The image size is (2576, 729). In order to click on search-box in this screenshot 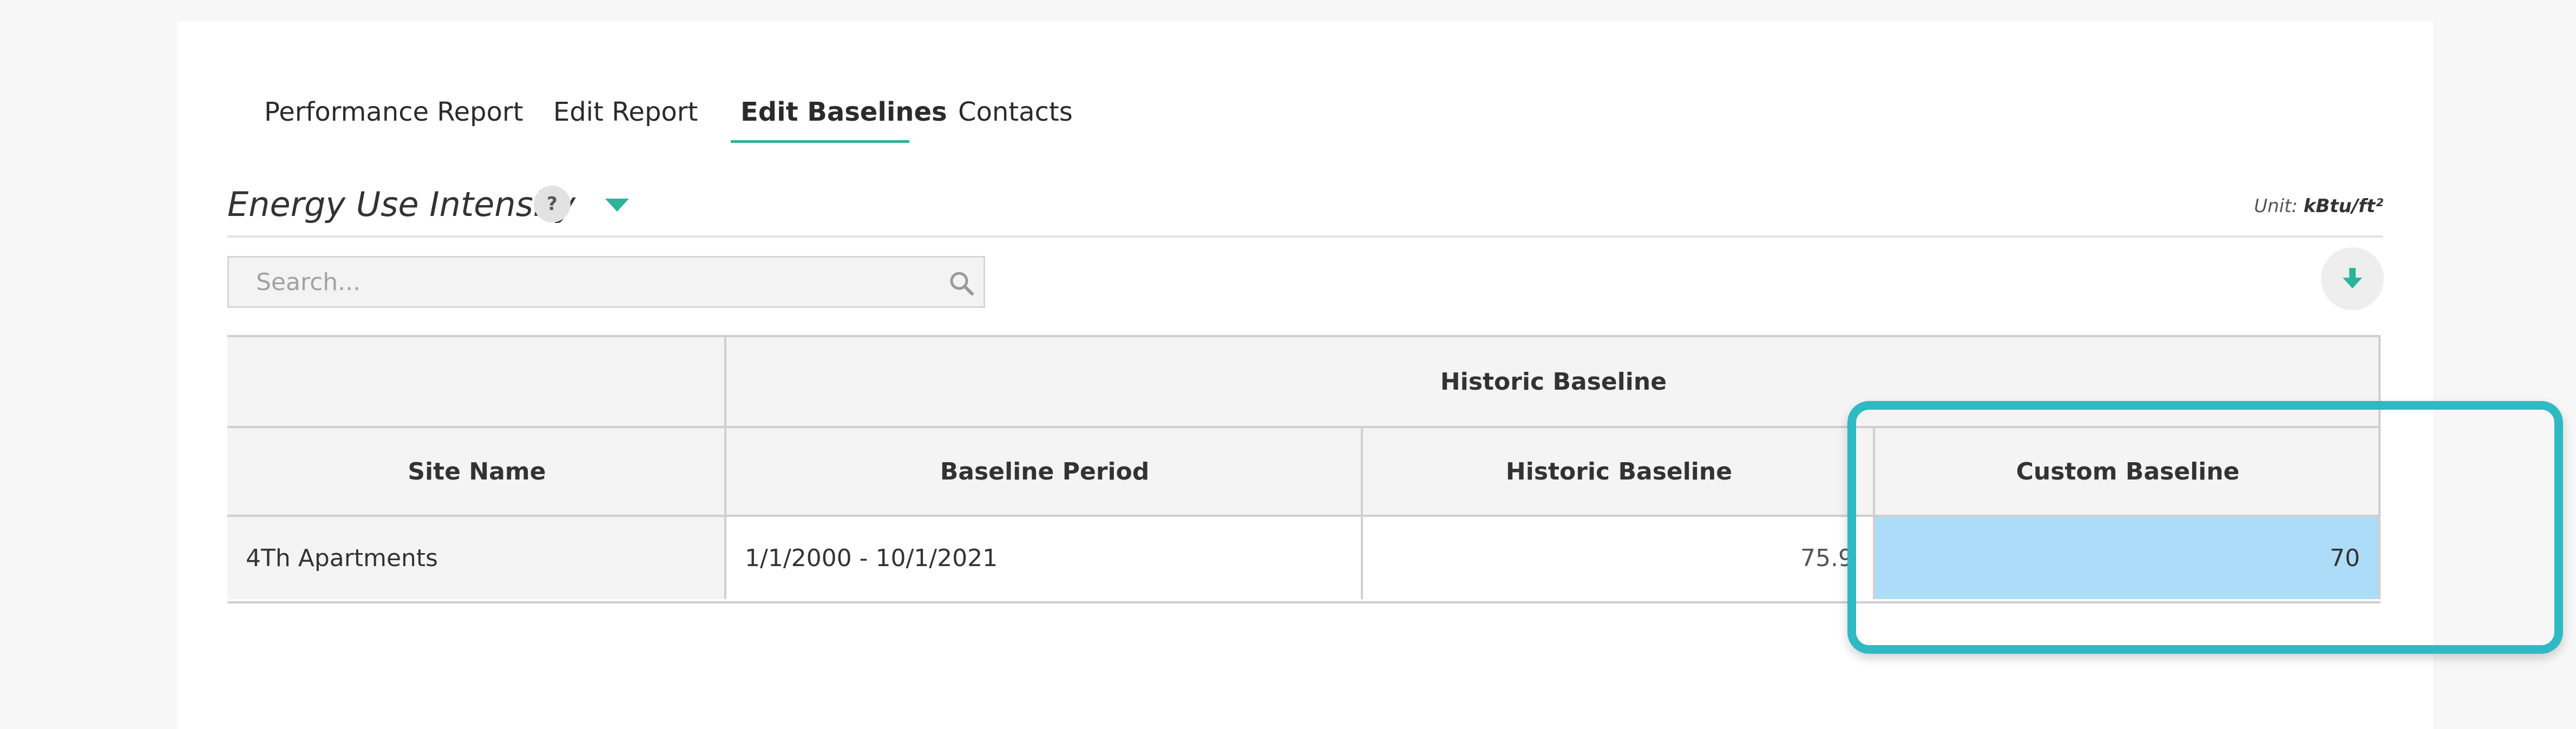, I will do `click(606, 282)`.